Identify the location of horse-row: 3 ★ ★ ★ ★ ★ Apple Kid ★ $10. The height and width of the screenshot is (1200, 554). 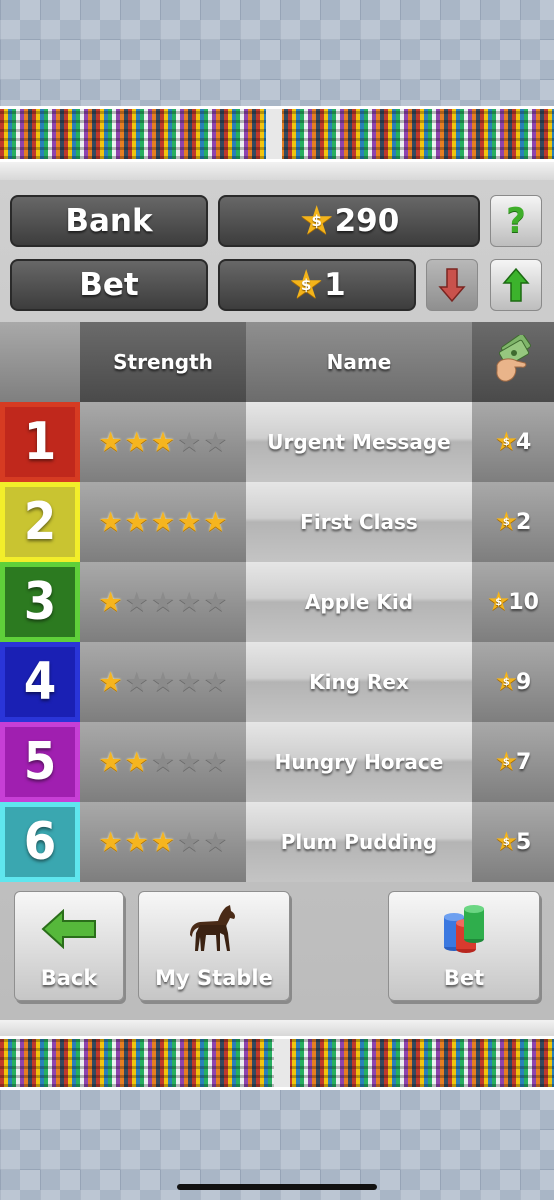
(277, 602).